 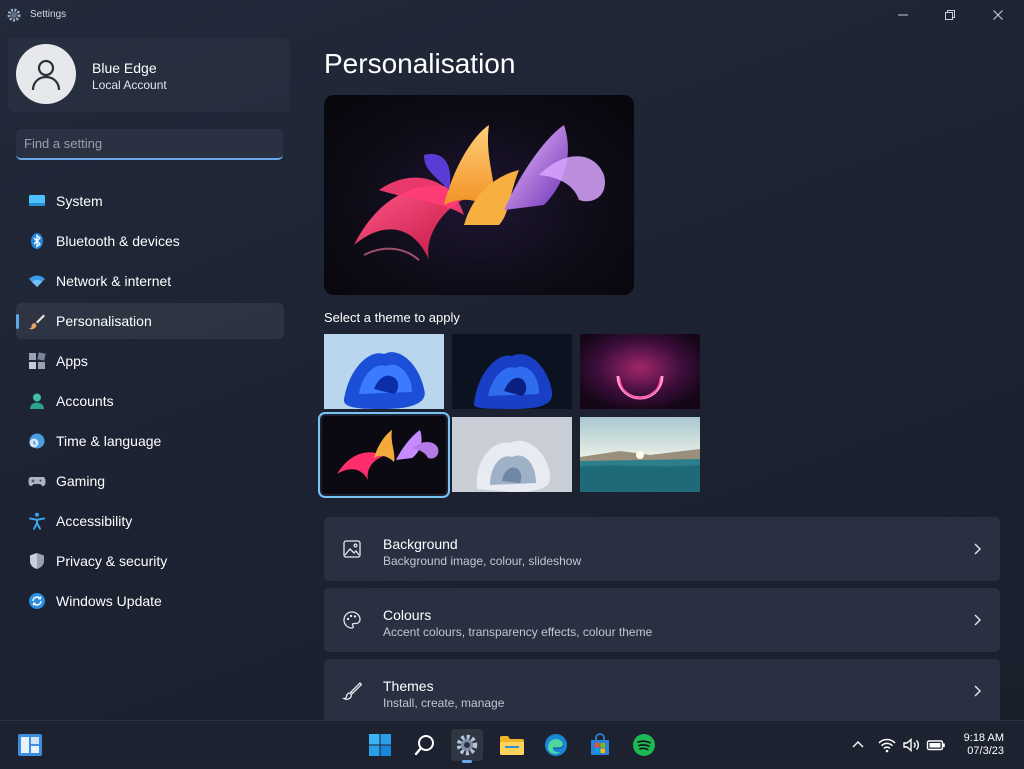 What do you see at coordinates (124, 68) in the screenshot?
I see `profile-name: Blue Edge` at bounding box center [124, 68].